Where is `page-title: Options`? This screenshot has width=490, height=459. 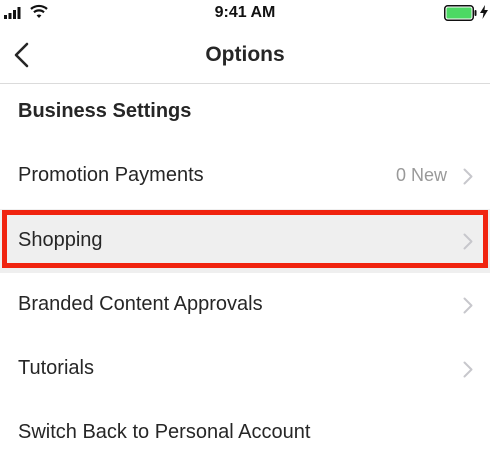
page-title: Options is located at coordinates (245, 54).